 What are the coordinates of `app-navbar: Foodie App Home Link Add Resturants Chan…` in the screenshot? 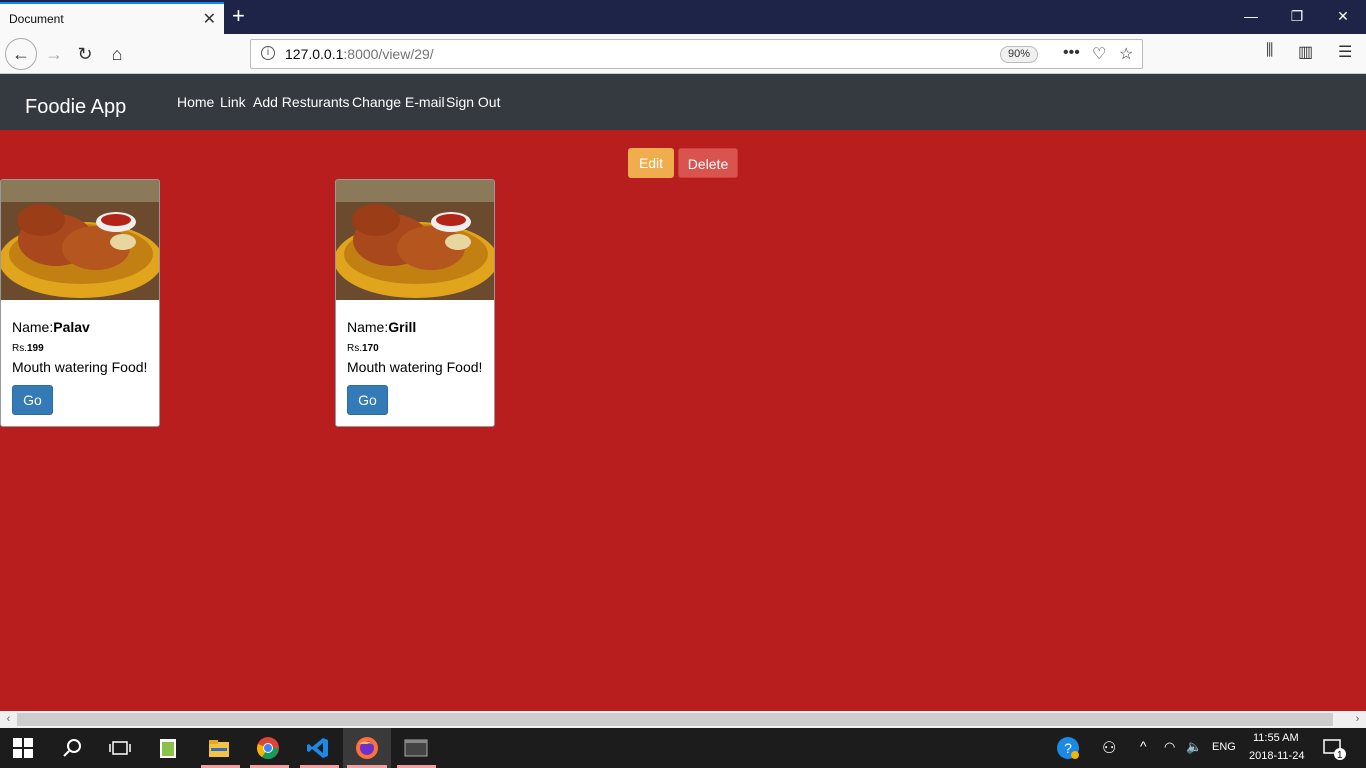 It's located at (683, 102).